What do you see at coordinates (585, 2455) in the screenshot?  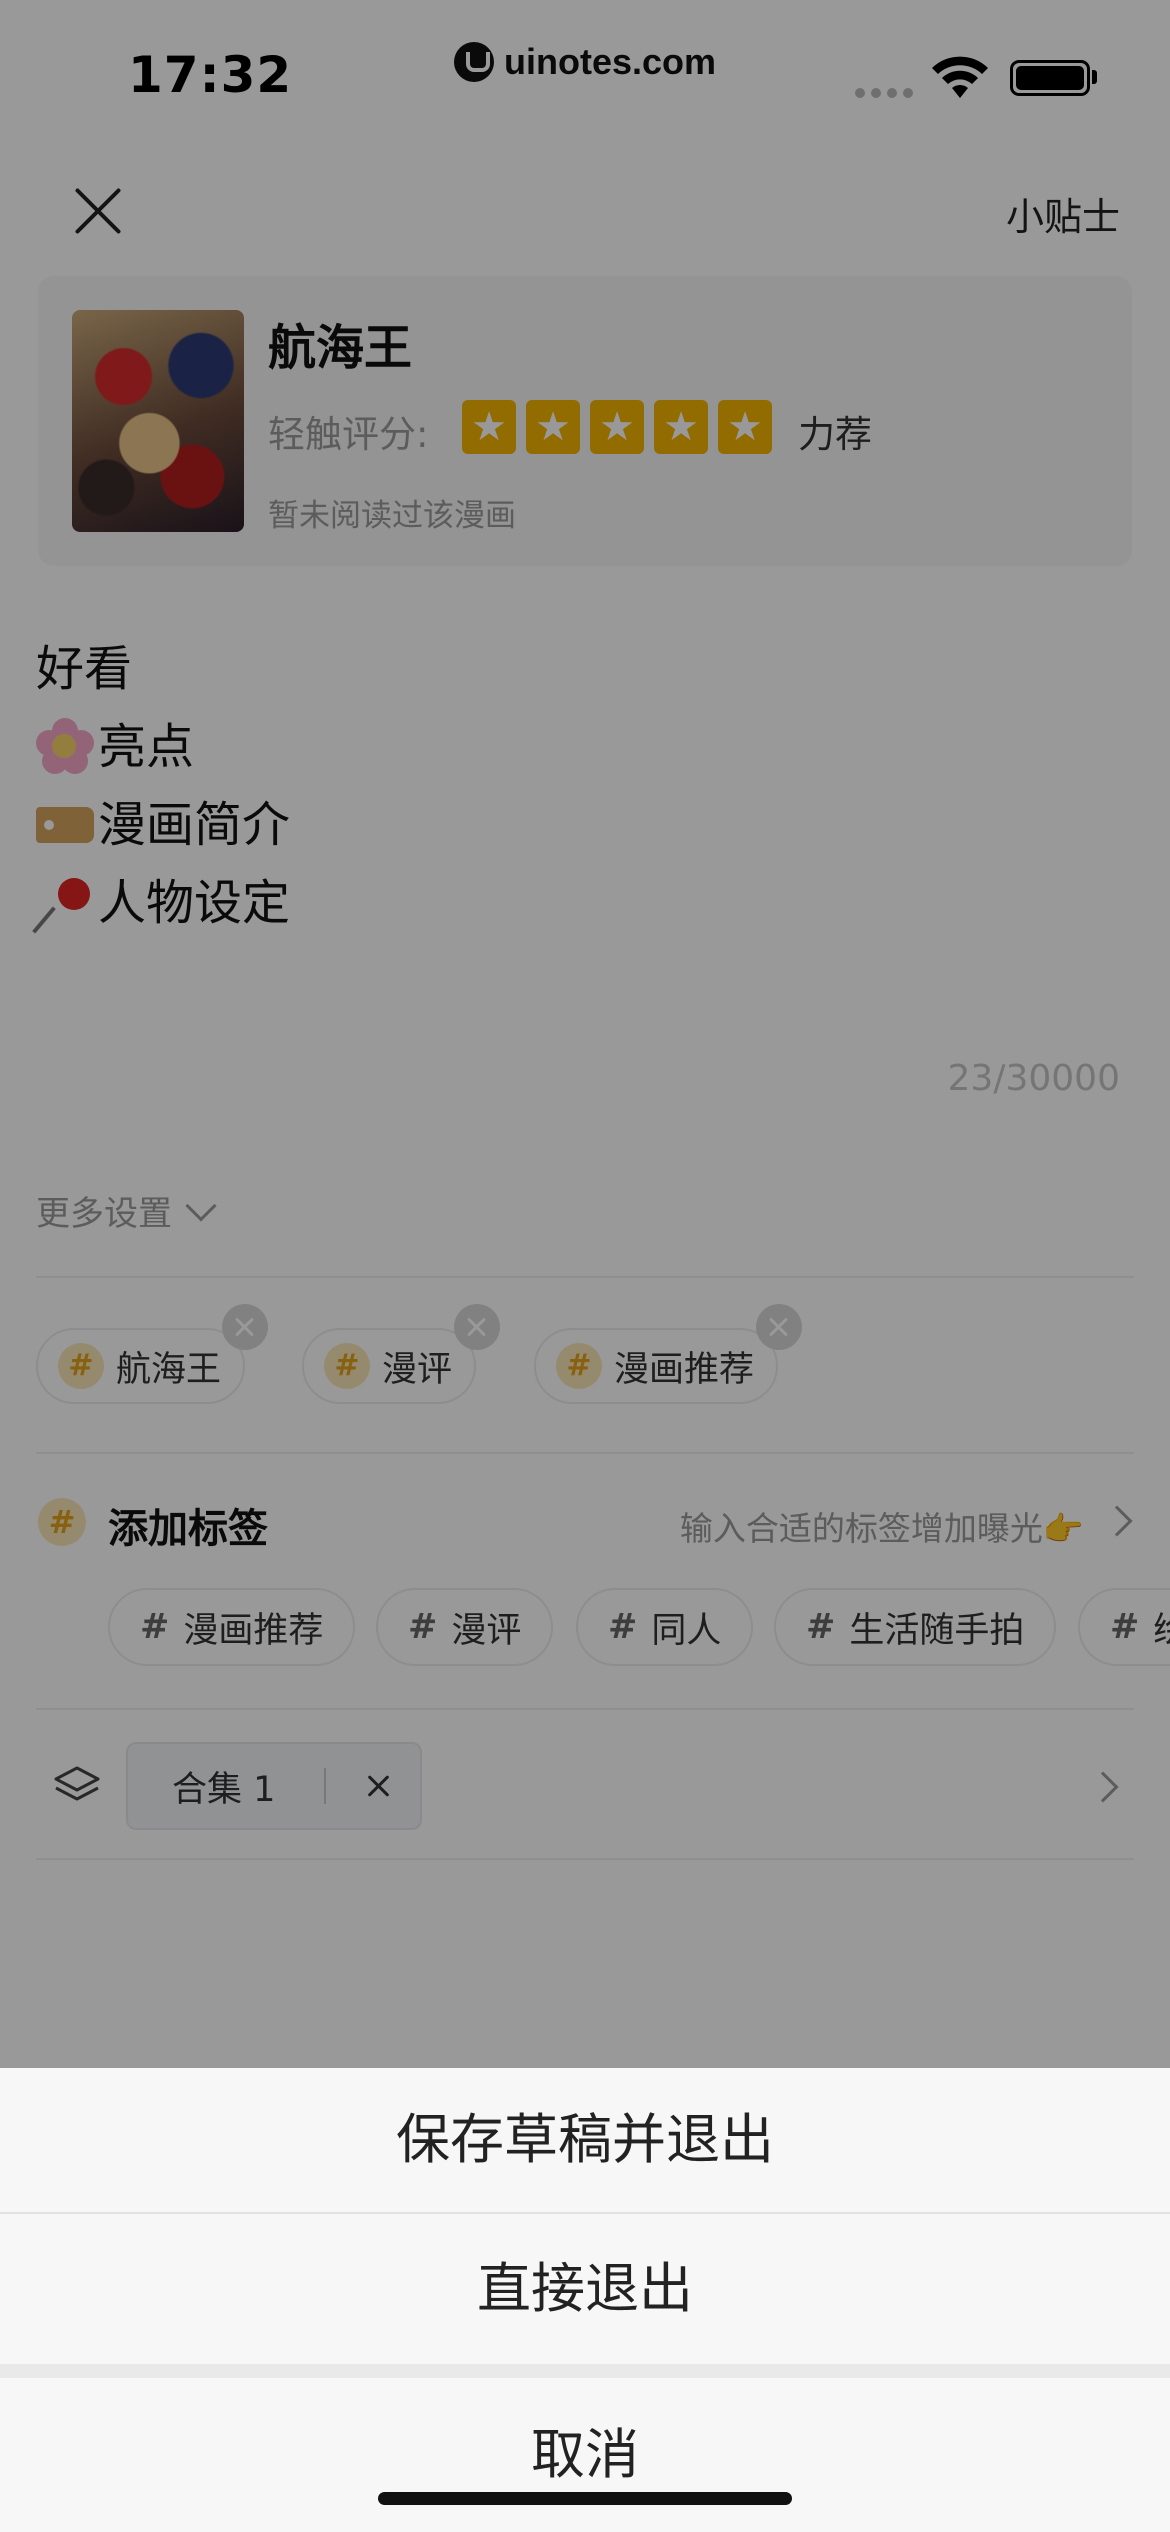 I see `cancel-button: 取消` at bounding box center [585, 2455].